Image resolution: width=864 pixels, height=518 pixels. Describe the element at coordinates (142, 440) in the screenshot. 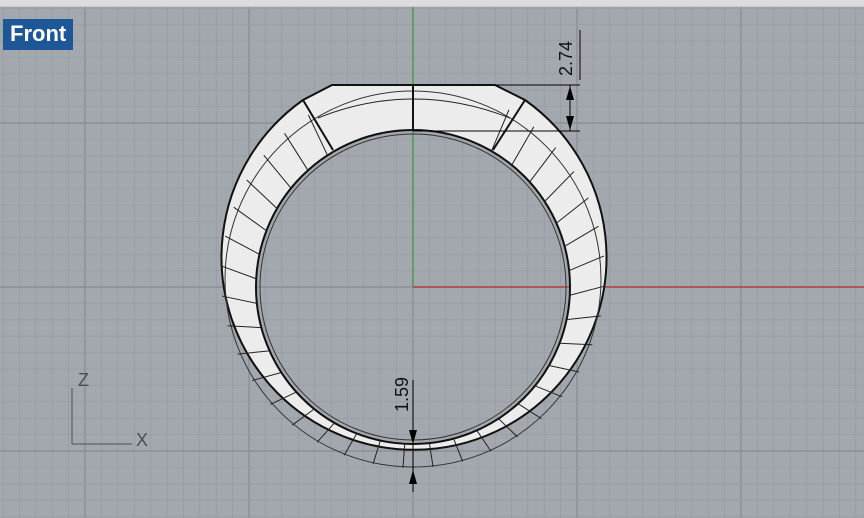

I see `x-axis-label: X` at that location.